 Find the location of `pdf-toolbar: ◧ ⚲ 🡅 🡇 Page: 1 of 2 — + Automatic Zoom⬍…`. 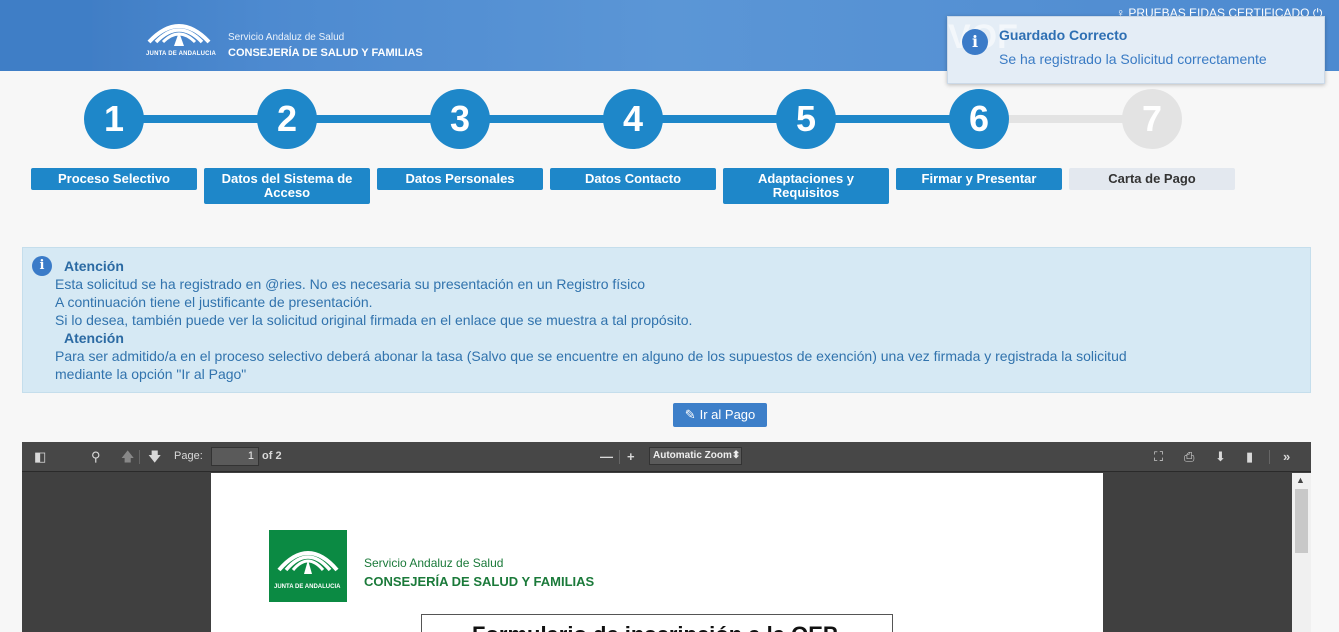

pdf-toolbar: ◧ ⚲ 🡅 🡇 Page: 1 of 2 — + Automatic Zoom⬍… is located at coordinates (666, 457).